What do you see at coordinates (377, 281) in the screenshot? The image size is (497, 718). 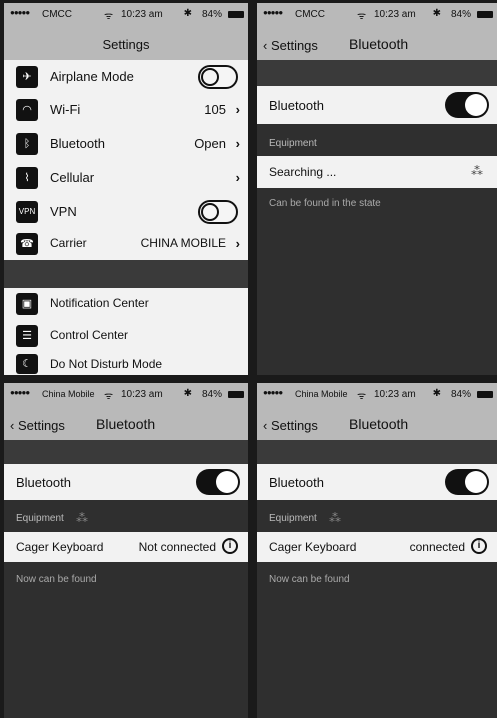 I see `discoverable-area: Can be found in the state` at bounding box center [377, 281].